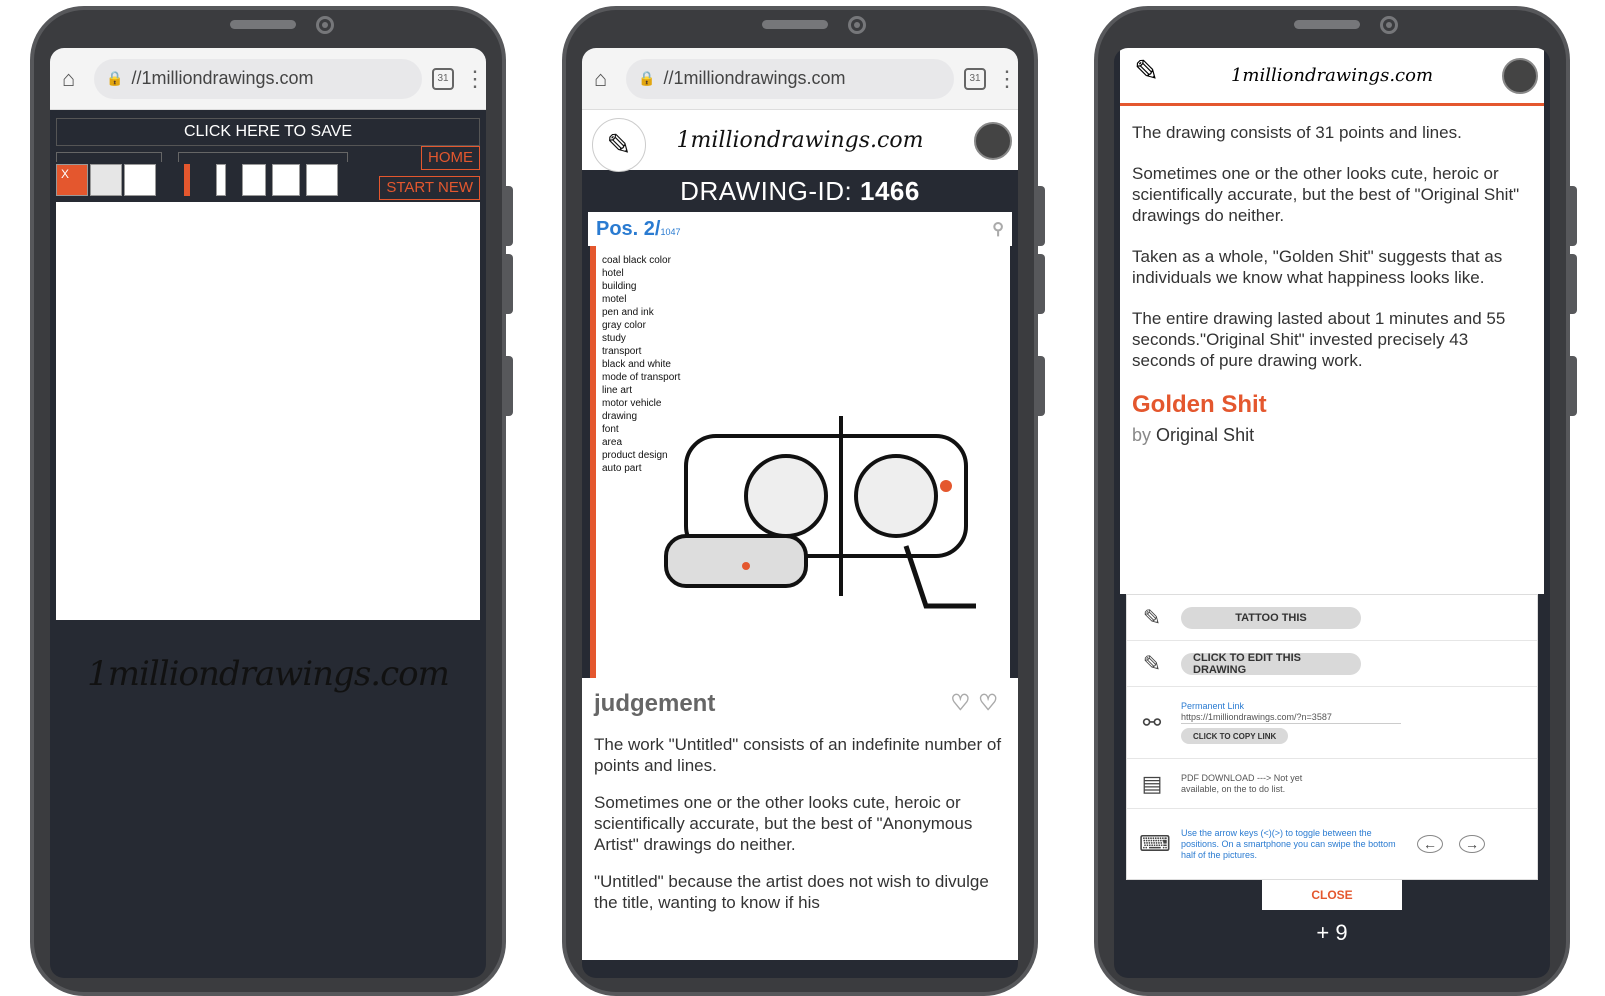  What do you see at coordinates (1142, 435) in the screenshot?
I see `by-prefix: by` at bounding box center [1142, 435].